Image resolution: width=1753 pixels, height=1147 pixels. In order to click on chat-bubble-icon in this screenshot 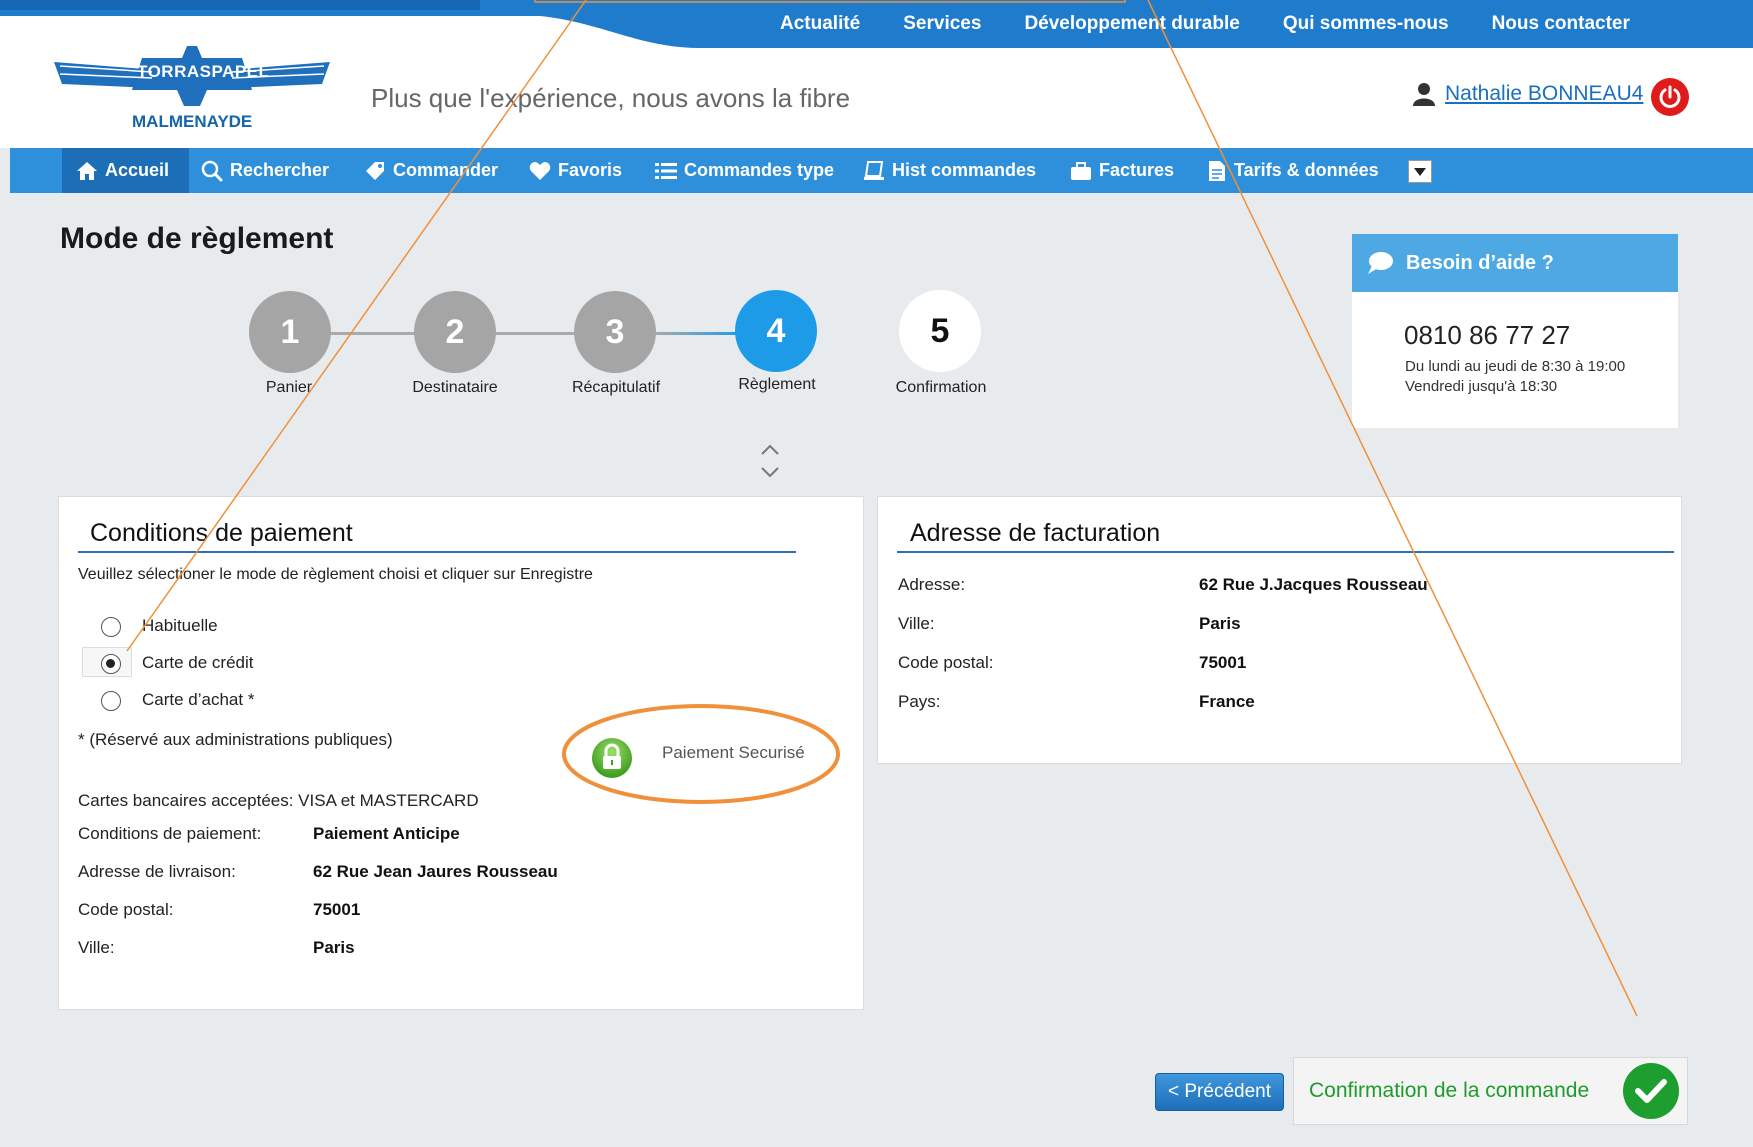, I will do `click(1380, 263)`.